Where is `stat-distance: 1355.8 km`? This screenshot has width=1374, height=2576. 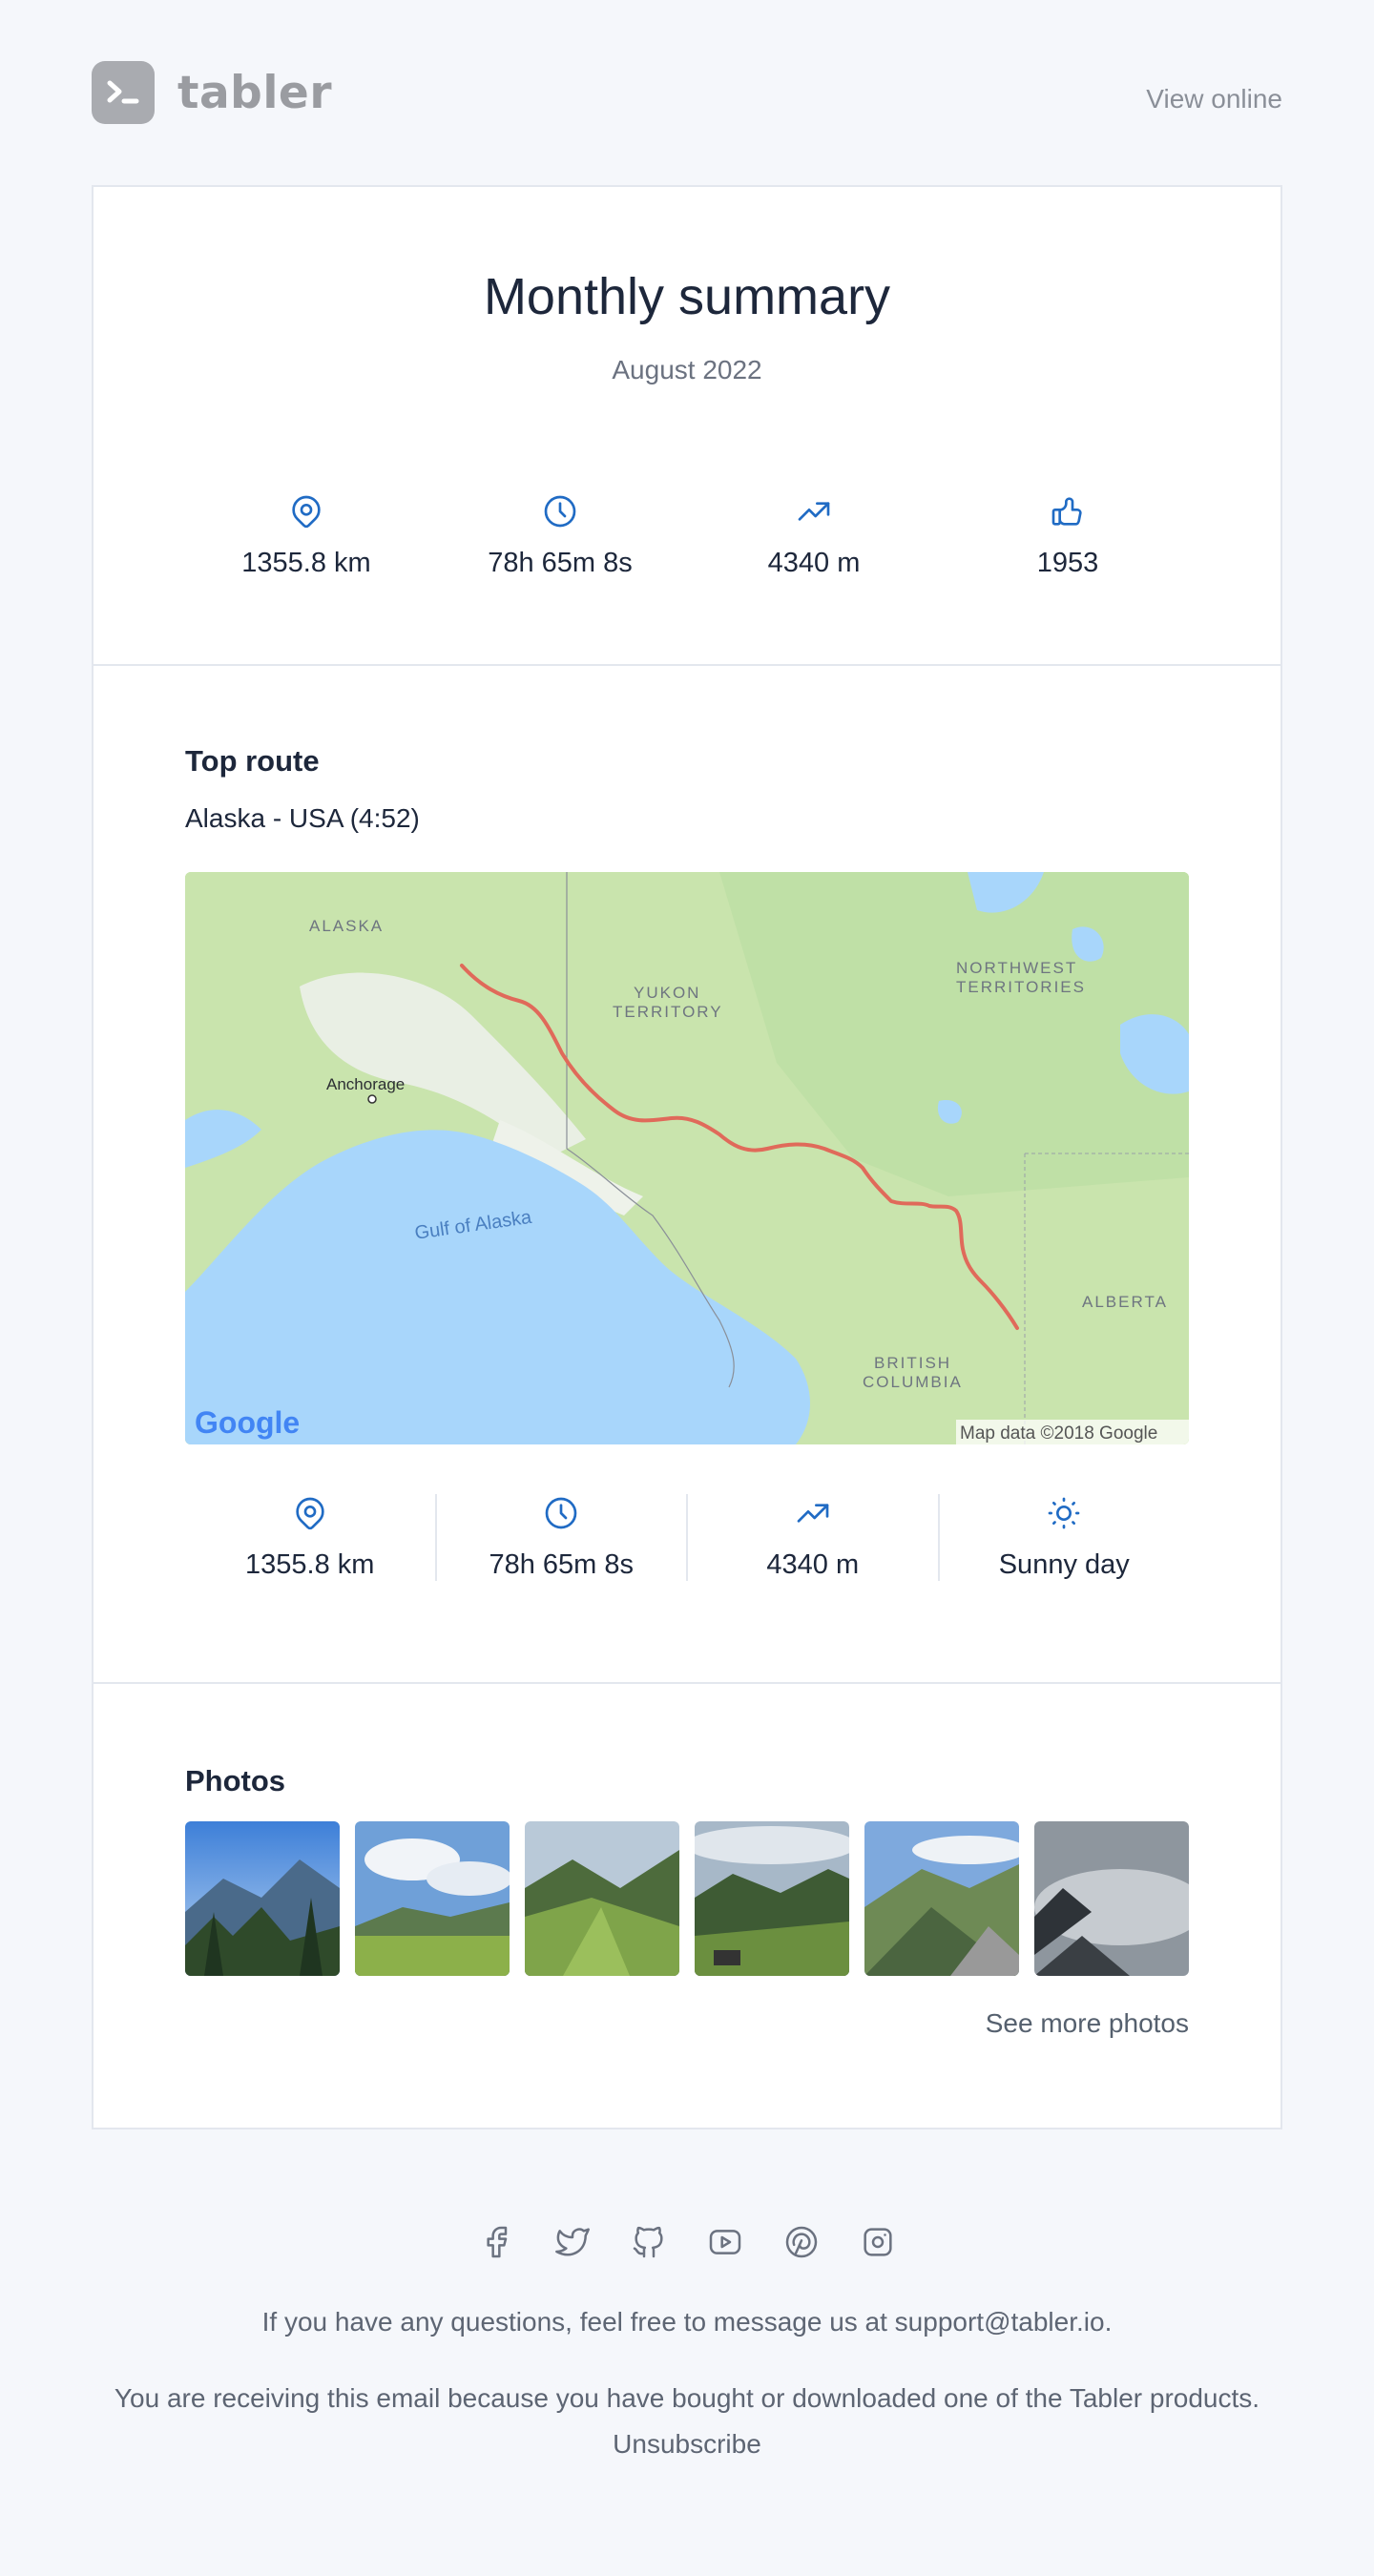
stat-distance: 1355.8 km is located at coordinates (306, 535).